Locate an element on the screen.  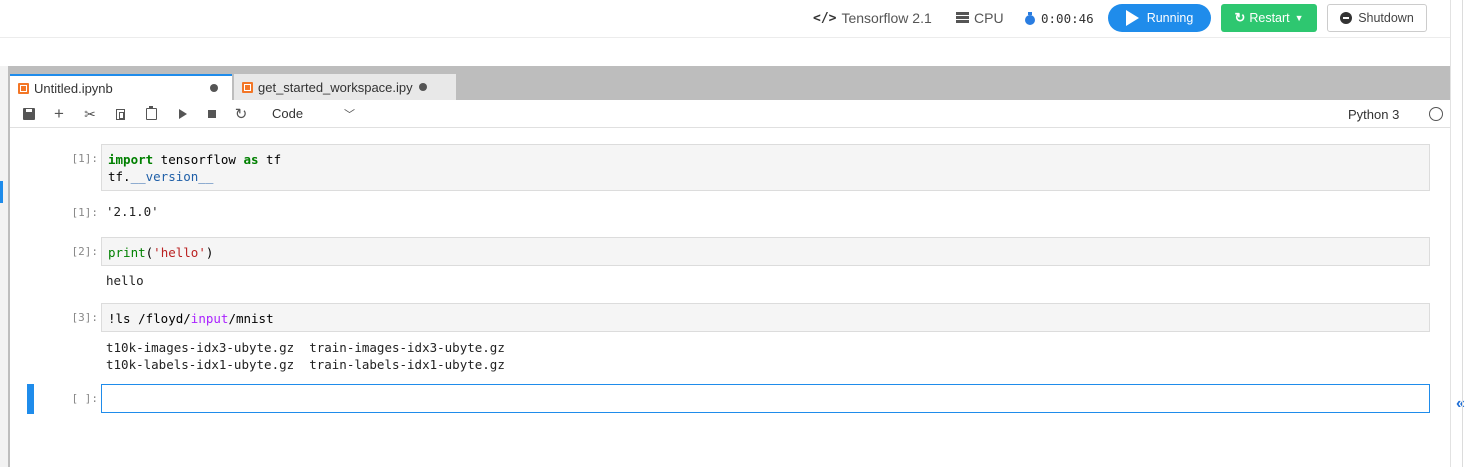
cell-output: hello is located at coordinates (125, 280).